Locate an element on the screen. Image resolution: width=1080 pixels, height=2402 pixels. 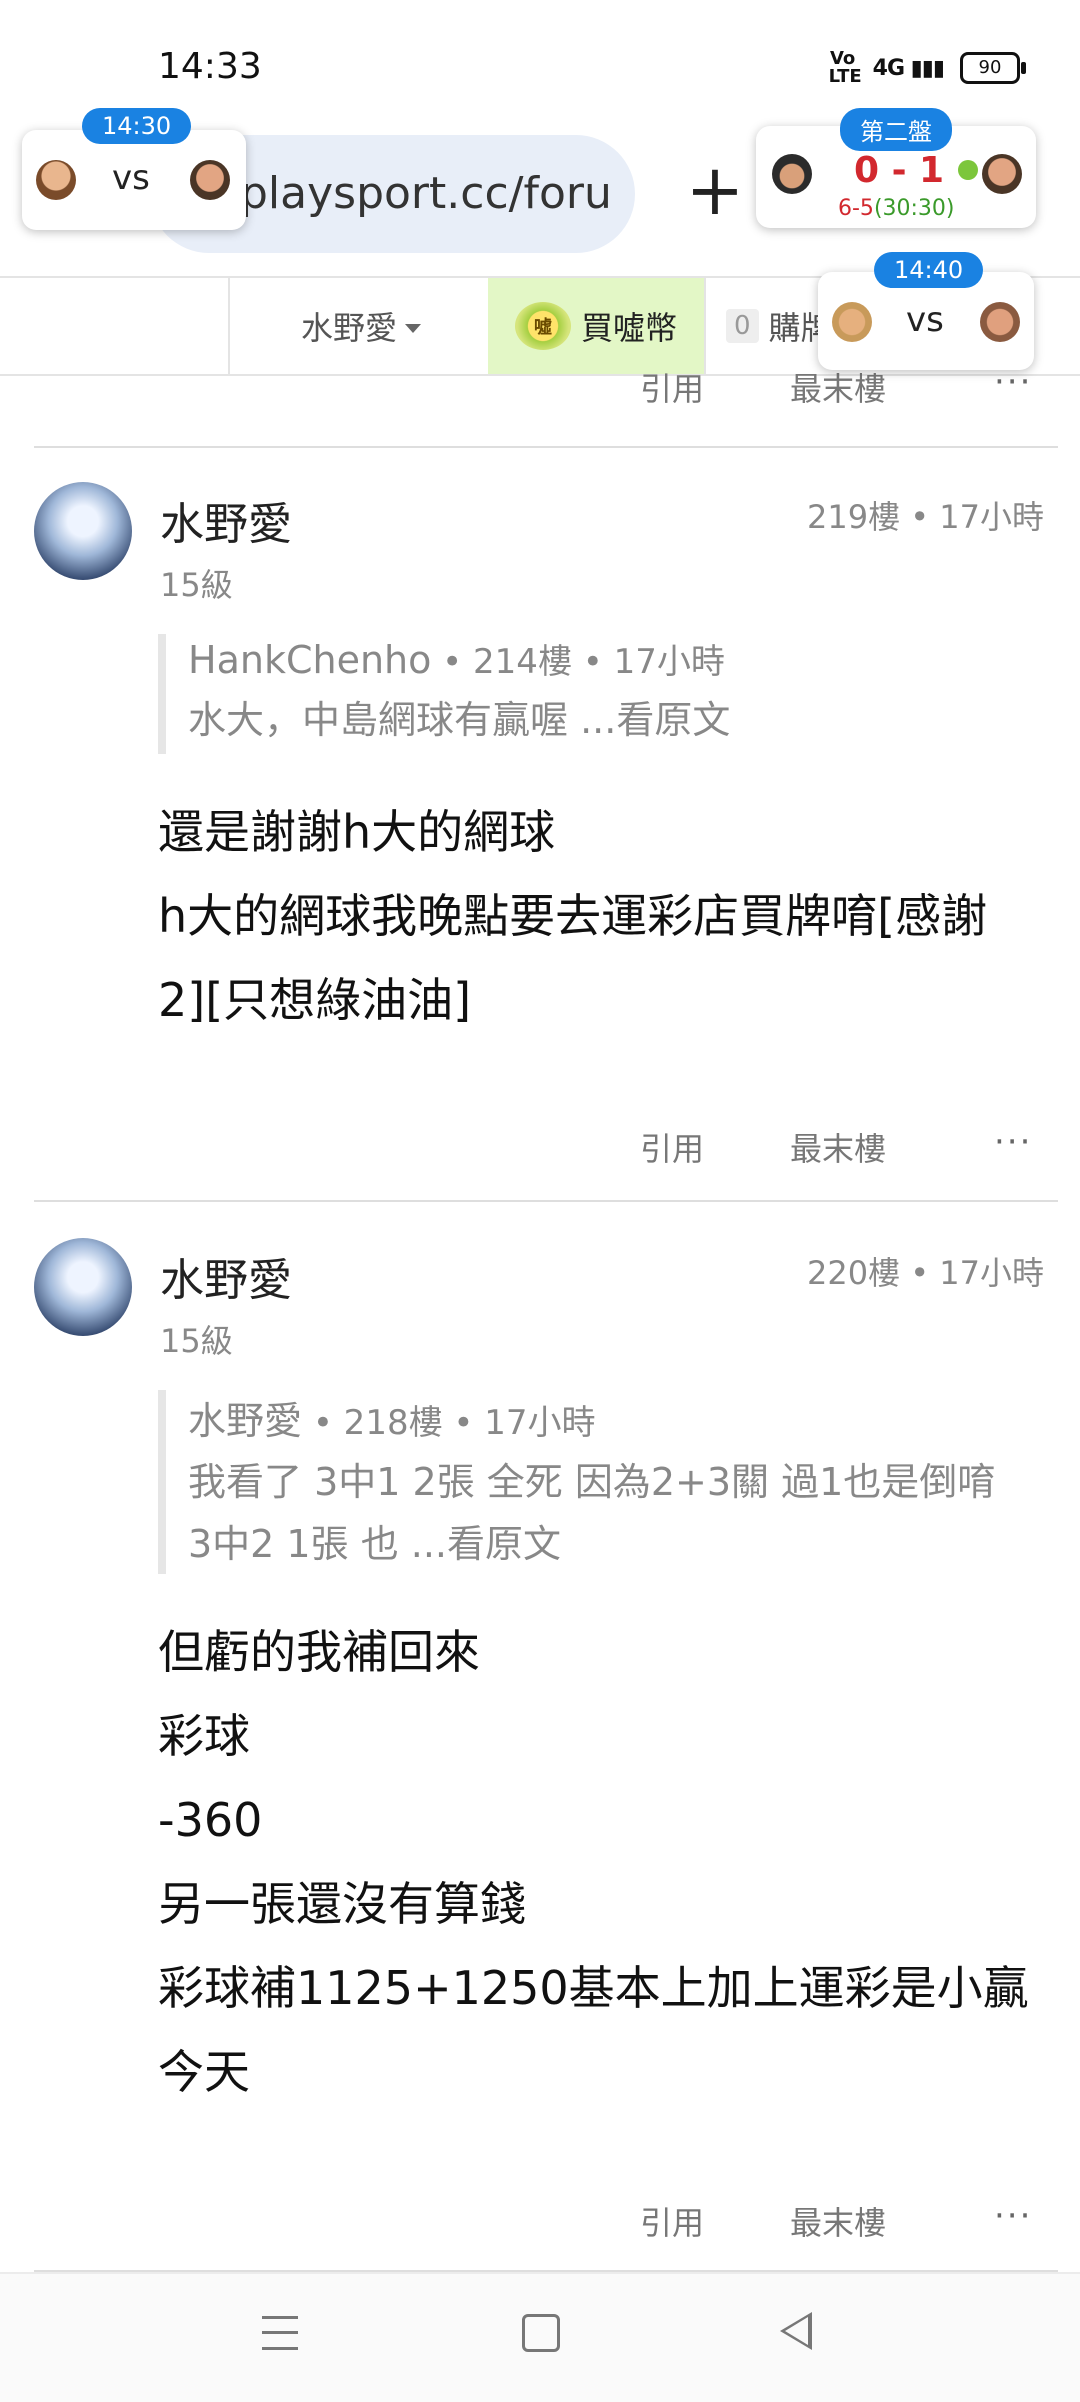
match-score: 0 - 1 is located at coordinates (899, 170).